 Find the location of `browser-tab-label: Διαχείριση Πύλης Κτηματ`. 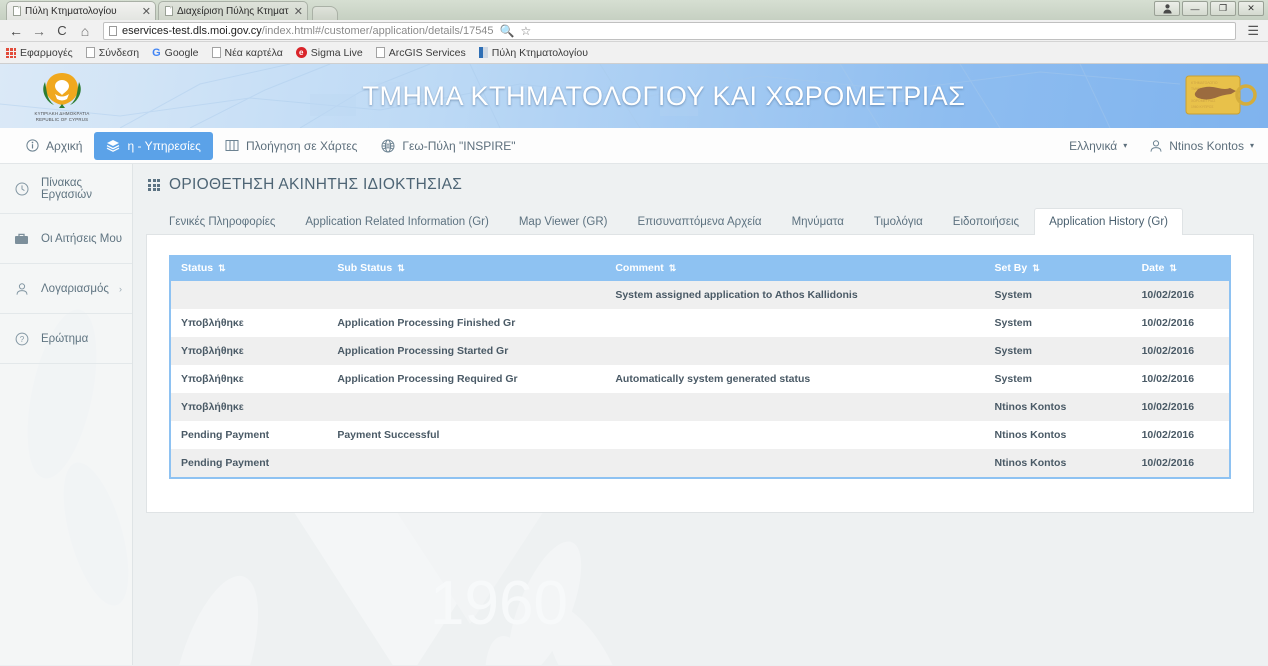

browser-tab-label: Διαχείριση Πύλης Κτηματ is located at coordinates (233, 11).